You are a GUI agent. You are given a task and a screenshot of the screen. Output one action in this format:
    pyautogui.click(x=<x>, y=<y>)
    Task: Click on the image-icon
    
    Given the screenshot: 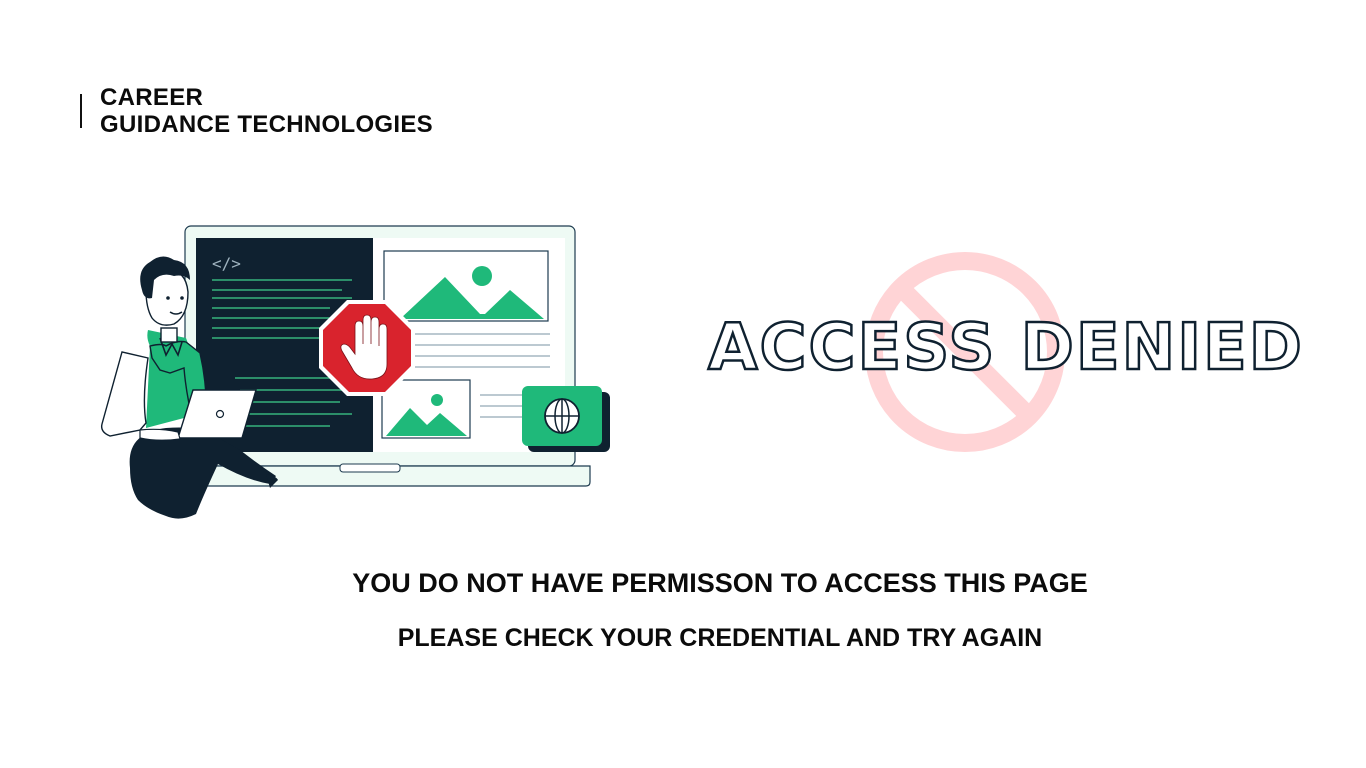 What is the action you would take?
    pyautogui.click(x=466, y=286)
    